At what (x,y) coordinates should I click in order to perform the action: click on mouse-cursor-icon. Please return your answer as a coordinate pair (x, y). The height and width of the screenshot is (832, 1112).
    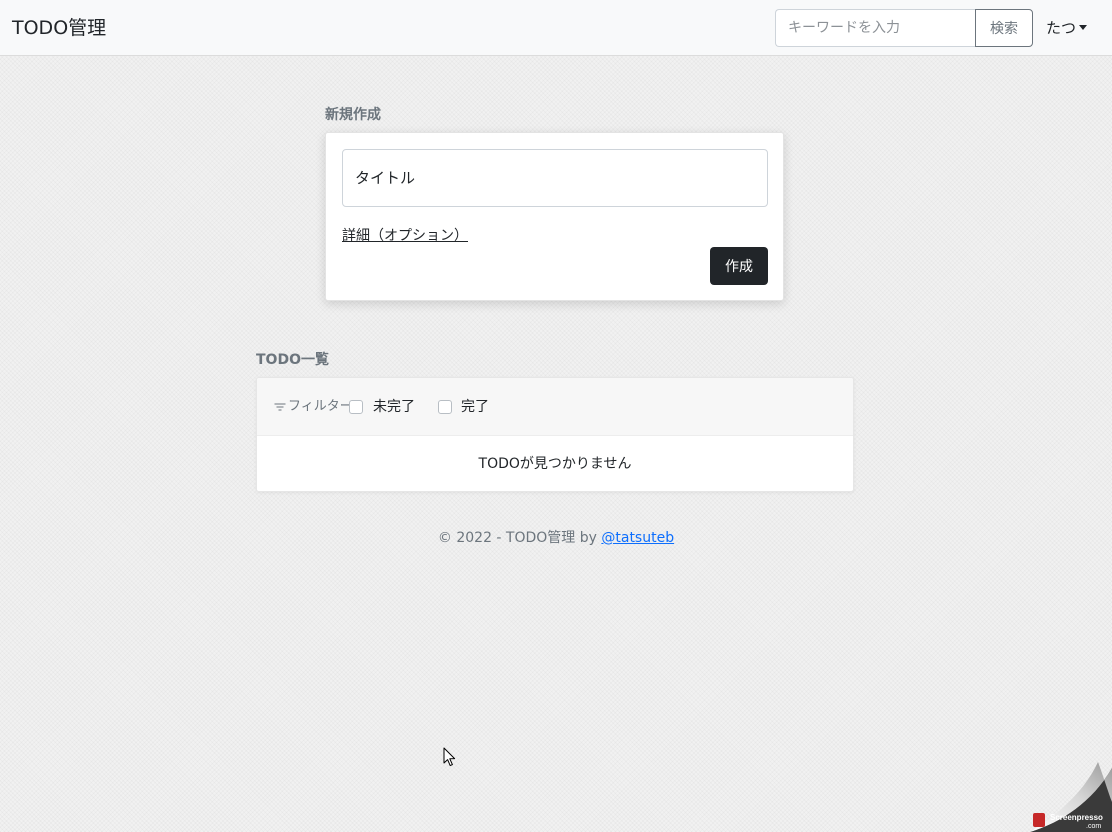
    Looking at the image, I should click on (449, 757).